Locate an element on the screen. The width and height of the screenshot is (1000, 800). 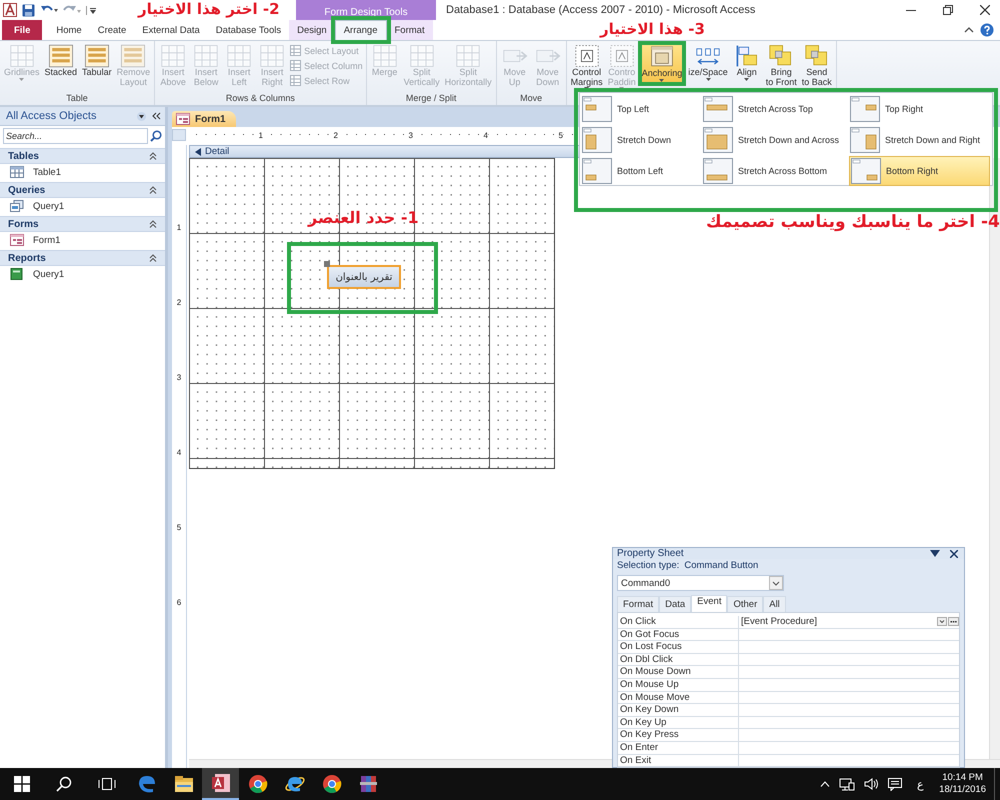
ribbon-tab: Arrange is located at coordinates (360, 30).